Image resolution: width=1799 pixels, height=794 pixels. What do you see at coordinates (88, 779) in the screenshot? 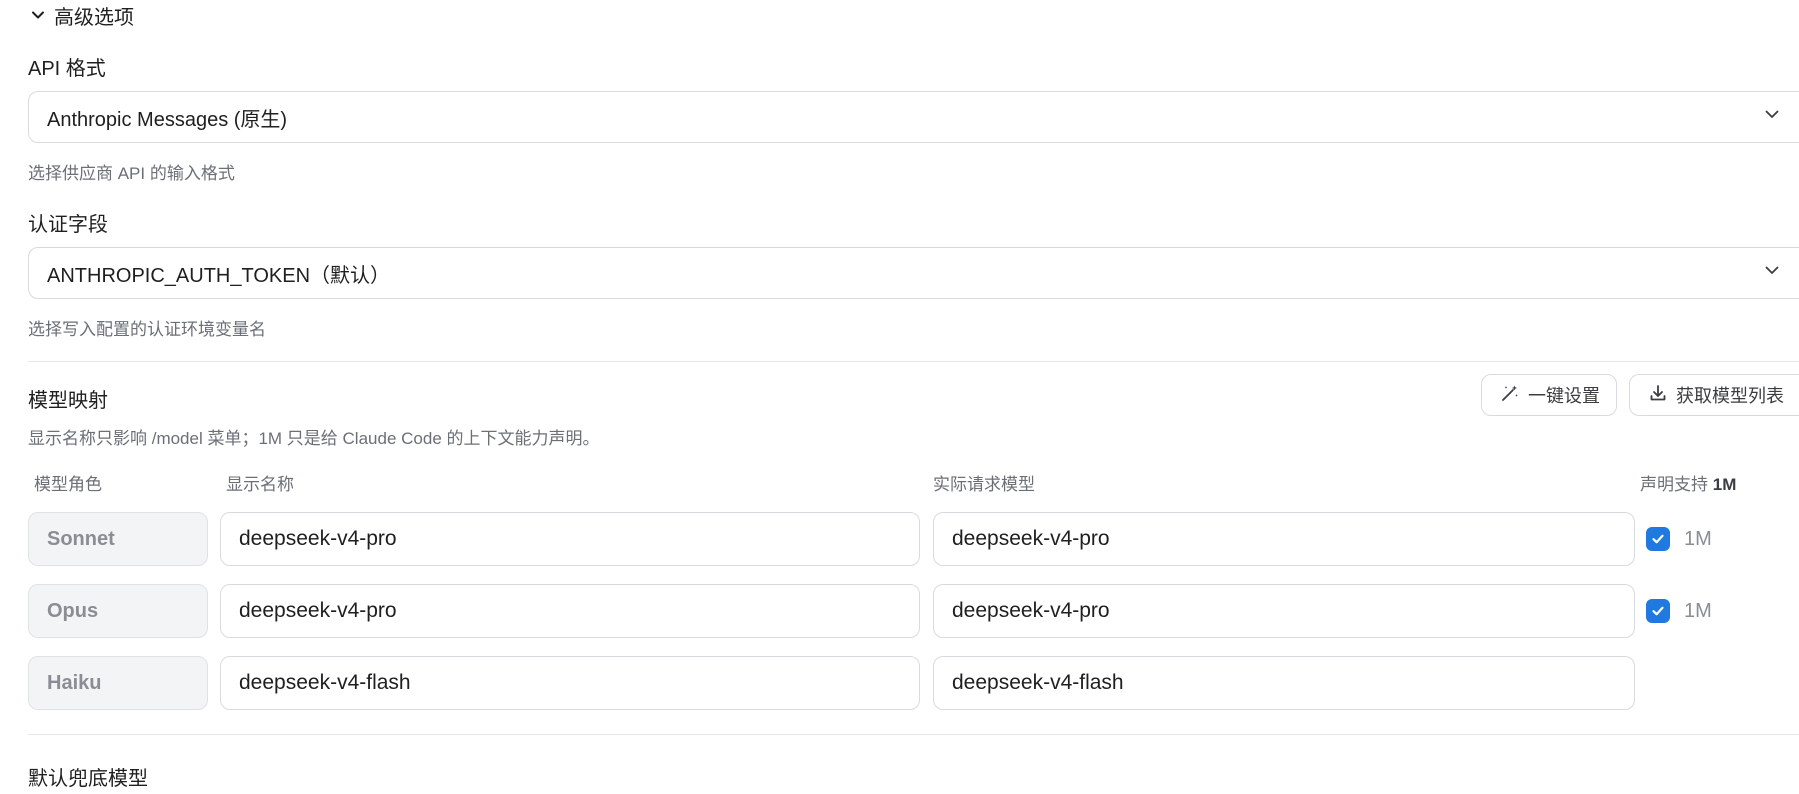
I see `fallback-model-title: 默认兜底模型` at bounding box center [88, 779].